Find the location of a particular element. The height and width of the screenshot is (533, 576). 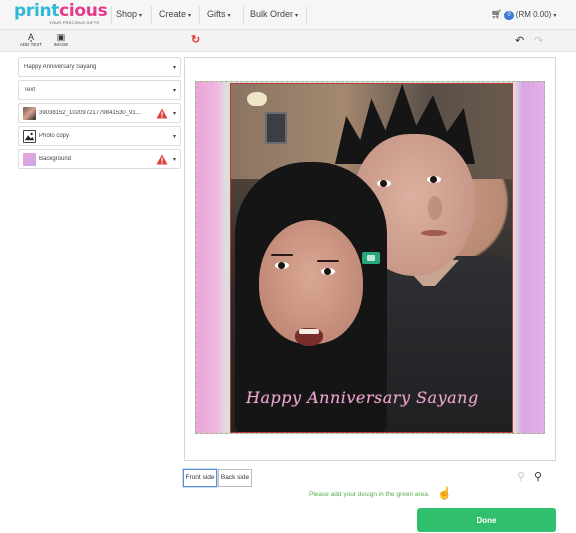

image-icon: ▣ is located at coordinates (61, 37).